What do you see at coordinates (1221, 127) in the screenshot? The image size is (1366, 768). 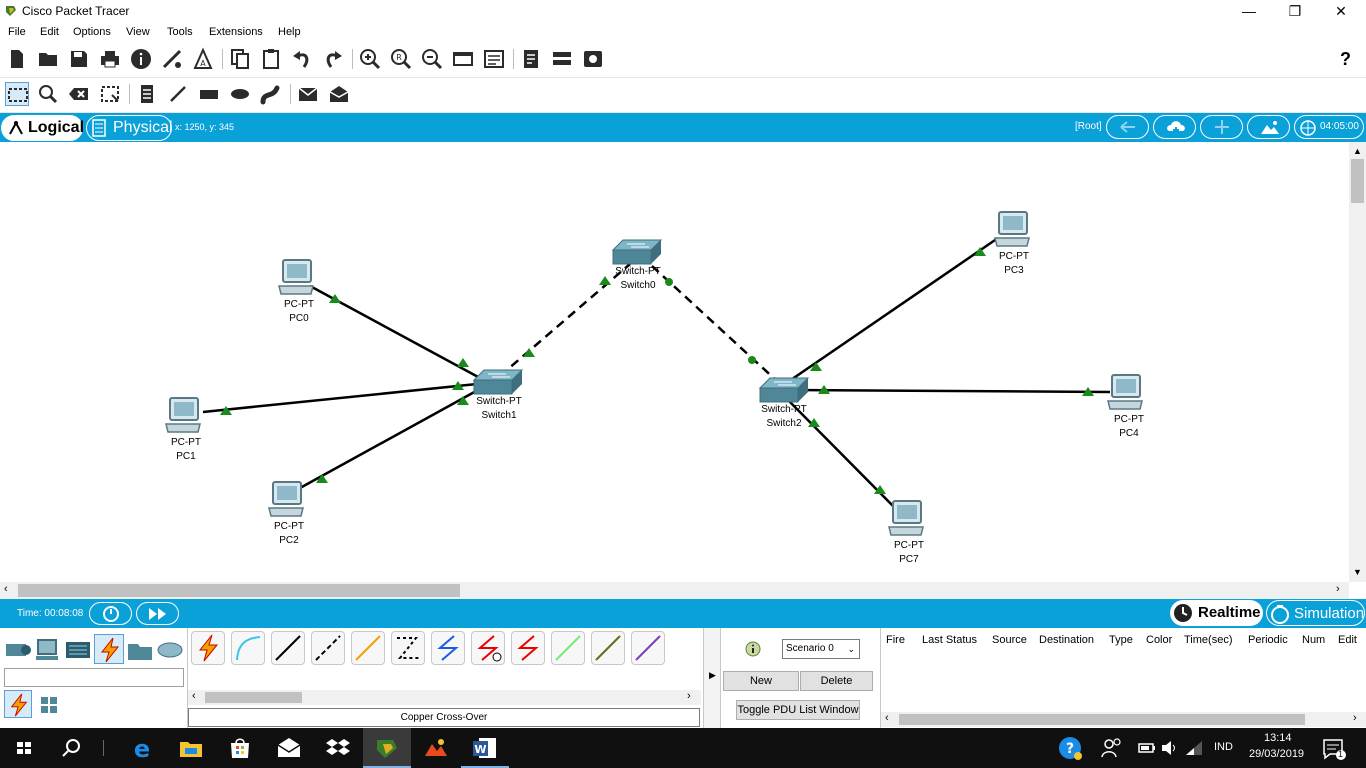 I see `move-object-button` at bounding box center [1221, 127].